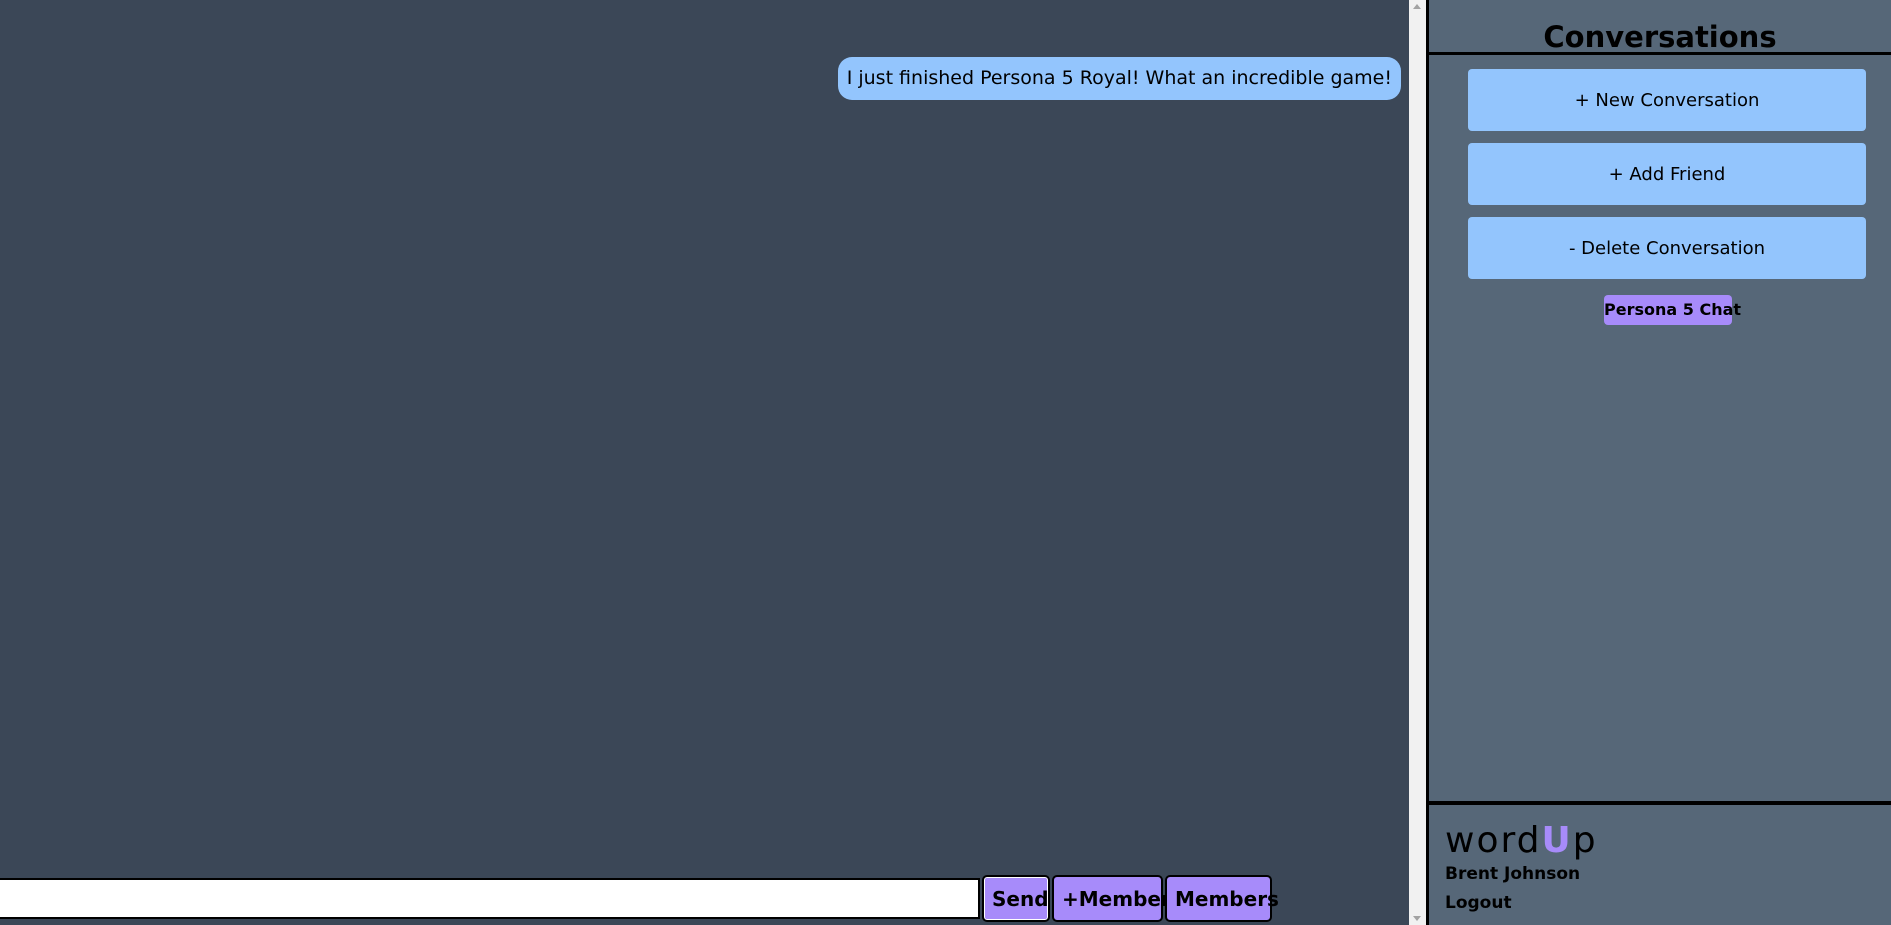 The height and width of the screenshot is (925, 1891). I want to click on chat-scrollbar, so click(1417, 462).